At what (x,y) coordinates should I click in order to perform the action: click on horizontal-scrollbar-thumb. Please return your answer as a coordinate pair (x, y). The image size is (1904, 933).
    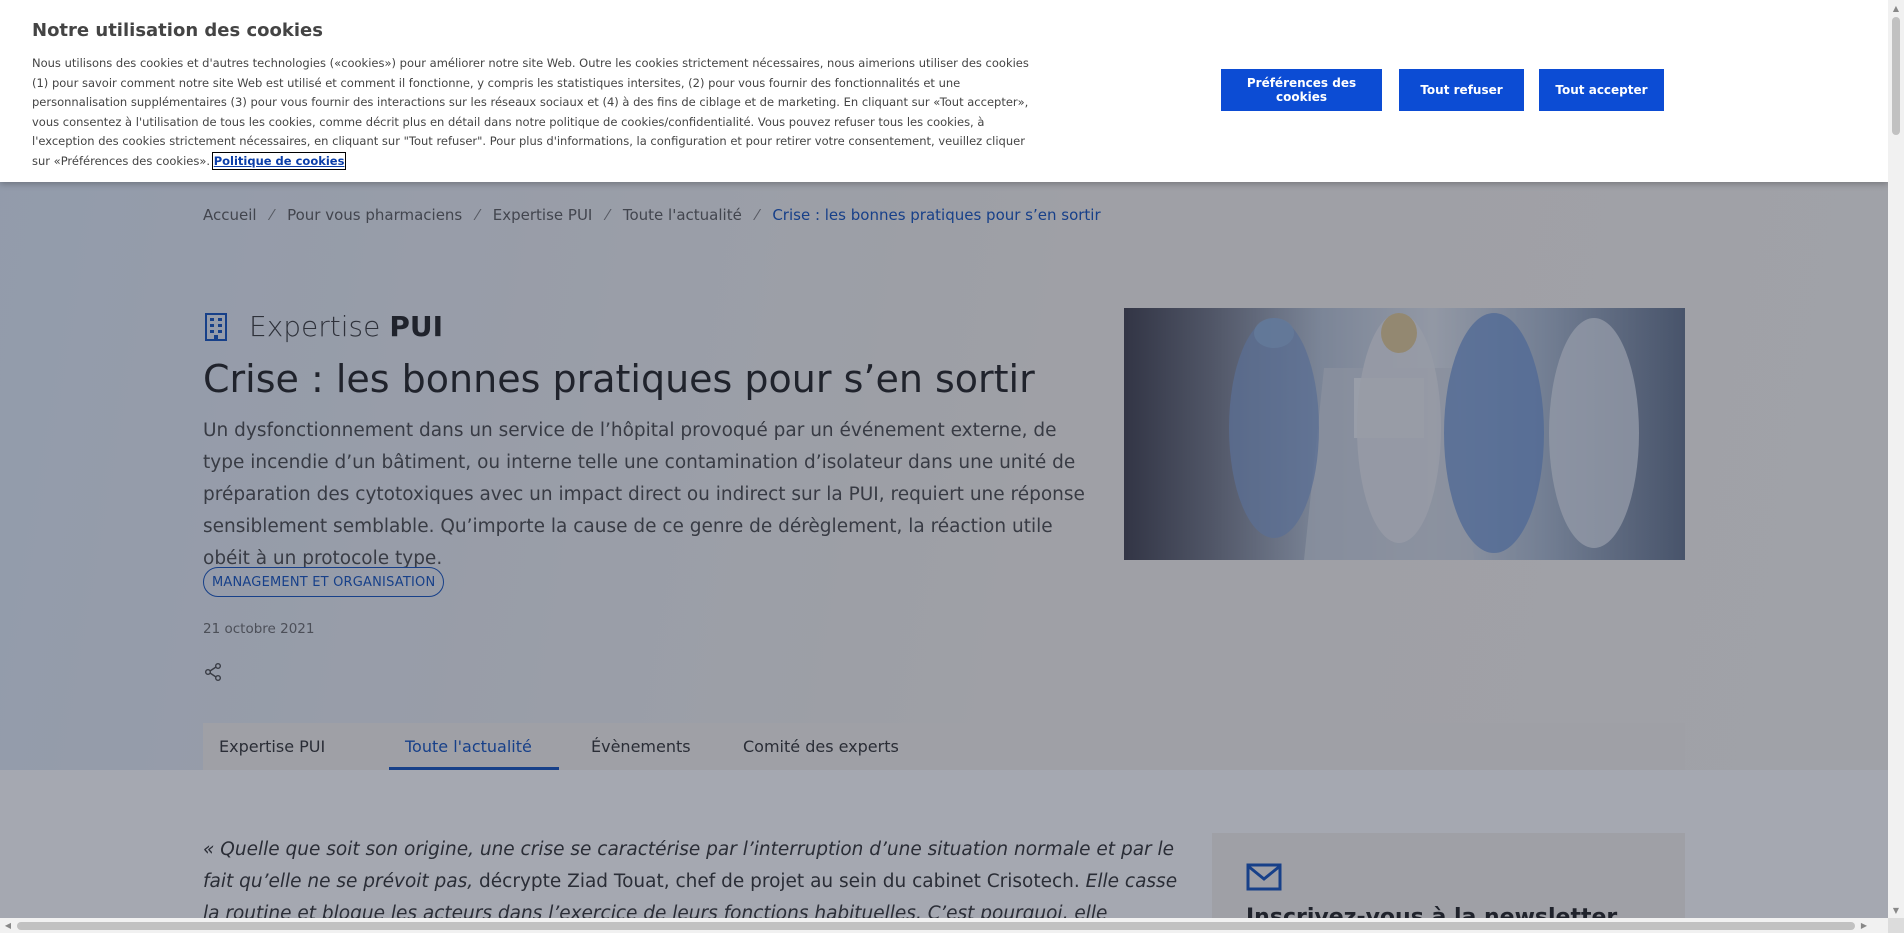
    Looking at the image, I should click on (936, 926).